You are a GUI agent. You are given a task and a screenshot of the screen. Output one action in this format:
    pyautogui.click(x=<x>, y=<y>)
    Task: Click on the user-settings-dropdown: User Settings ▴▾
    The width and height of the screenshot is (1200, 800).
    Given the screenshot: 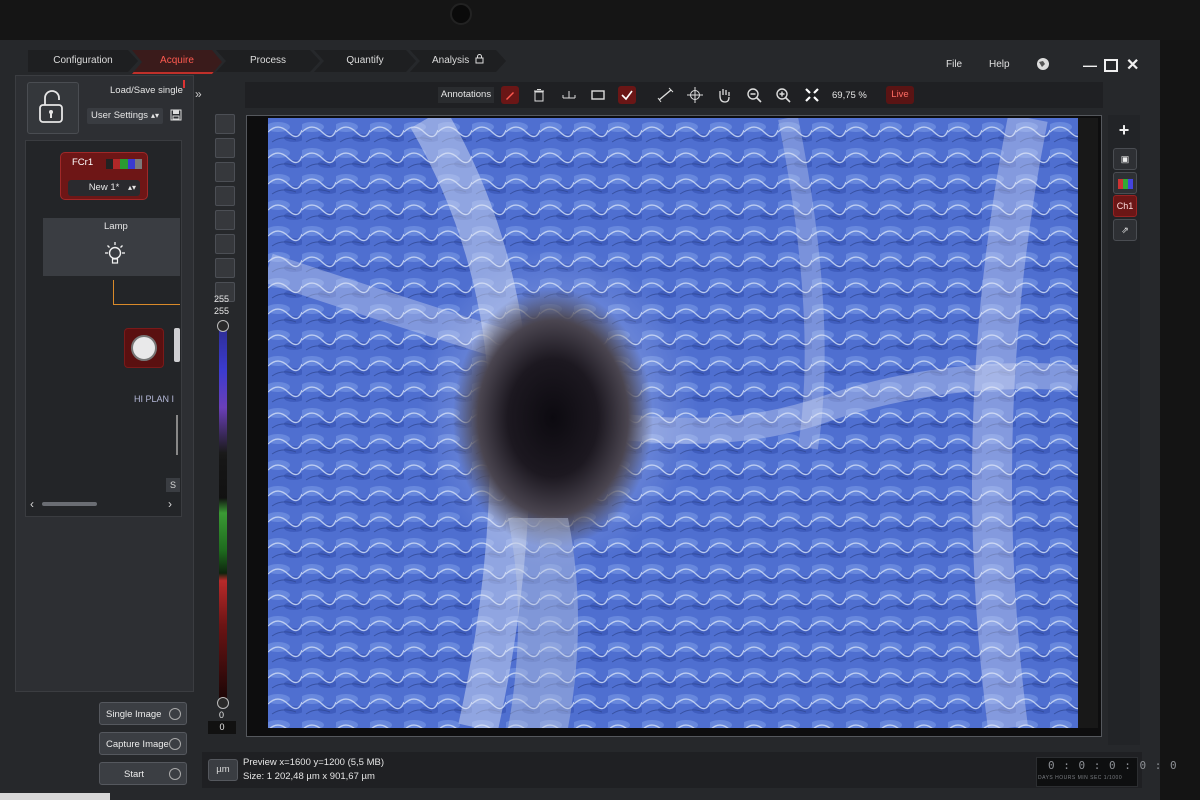 What is the action you would take?
    pyautogui.click(x=125, y=116)
    